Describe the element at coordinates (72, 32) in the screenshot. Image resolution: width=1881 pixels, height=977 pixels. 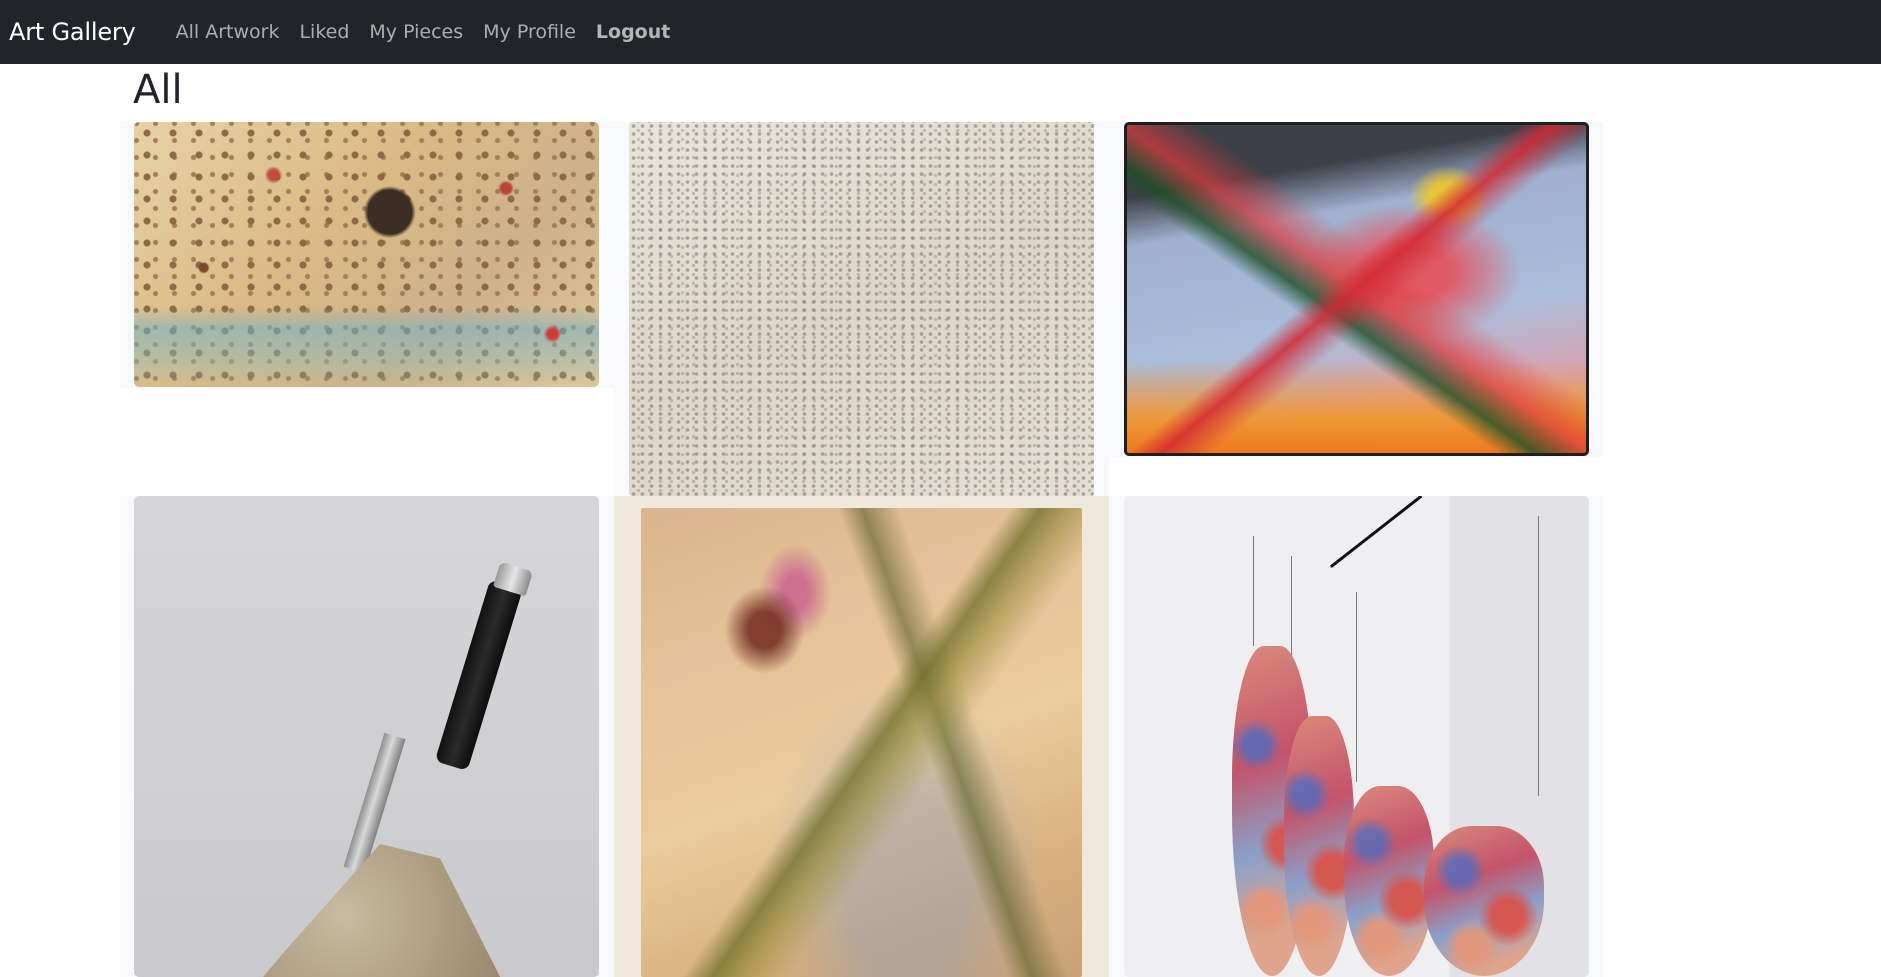
I see `brand-link: Art Gallery` at that location.